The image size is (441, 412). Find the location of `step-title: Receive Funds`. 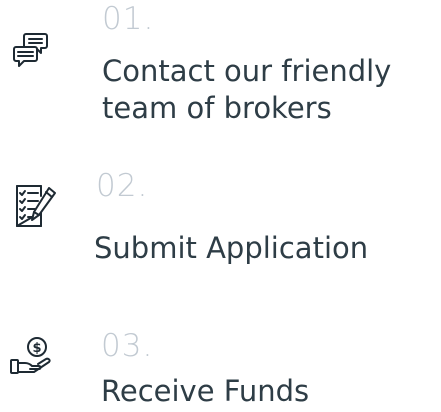

step-title: Receive Funds is located at coordinates (205, 391).